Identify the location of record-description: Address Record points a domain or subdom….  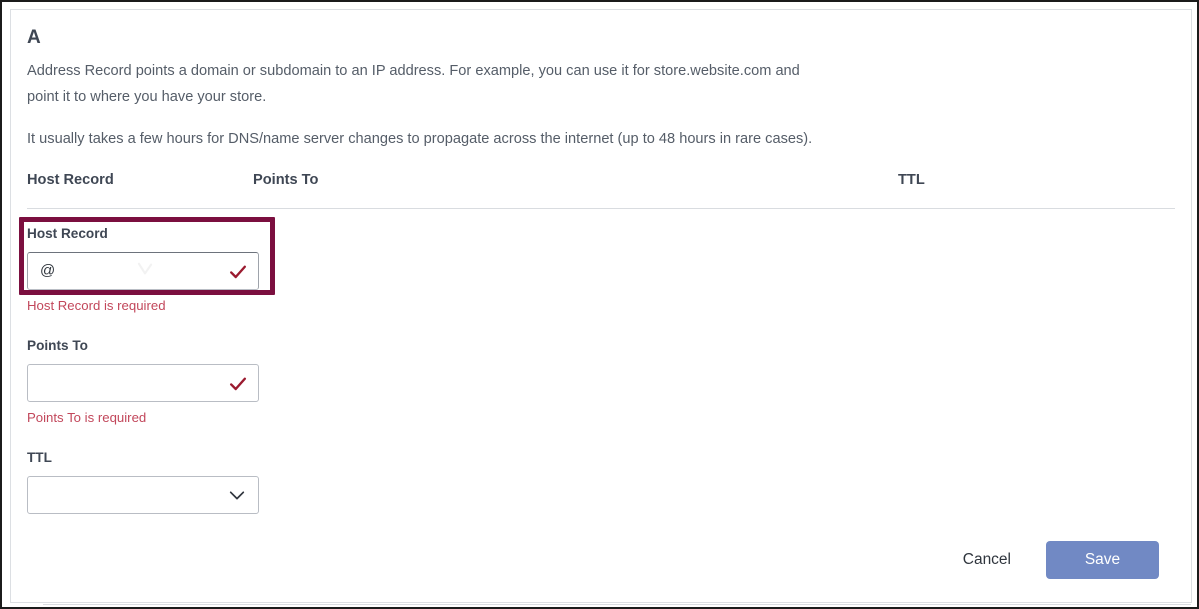
(457, 84).